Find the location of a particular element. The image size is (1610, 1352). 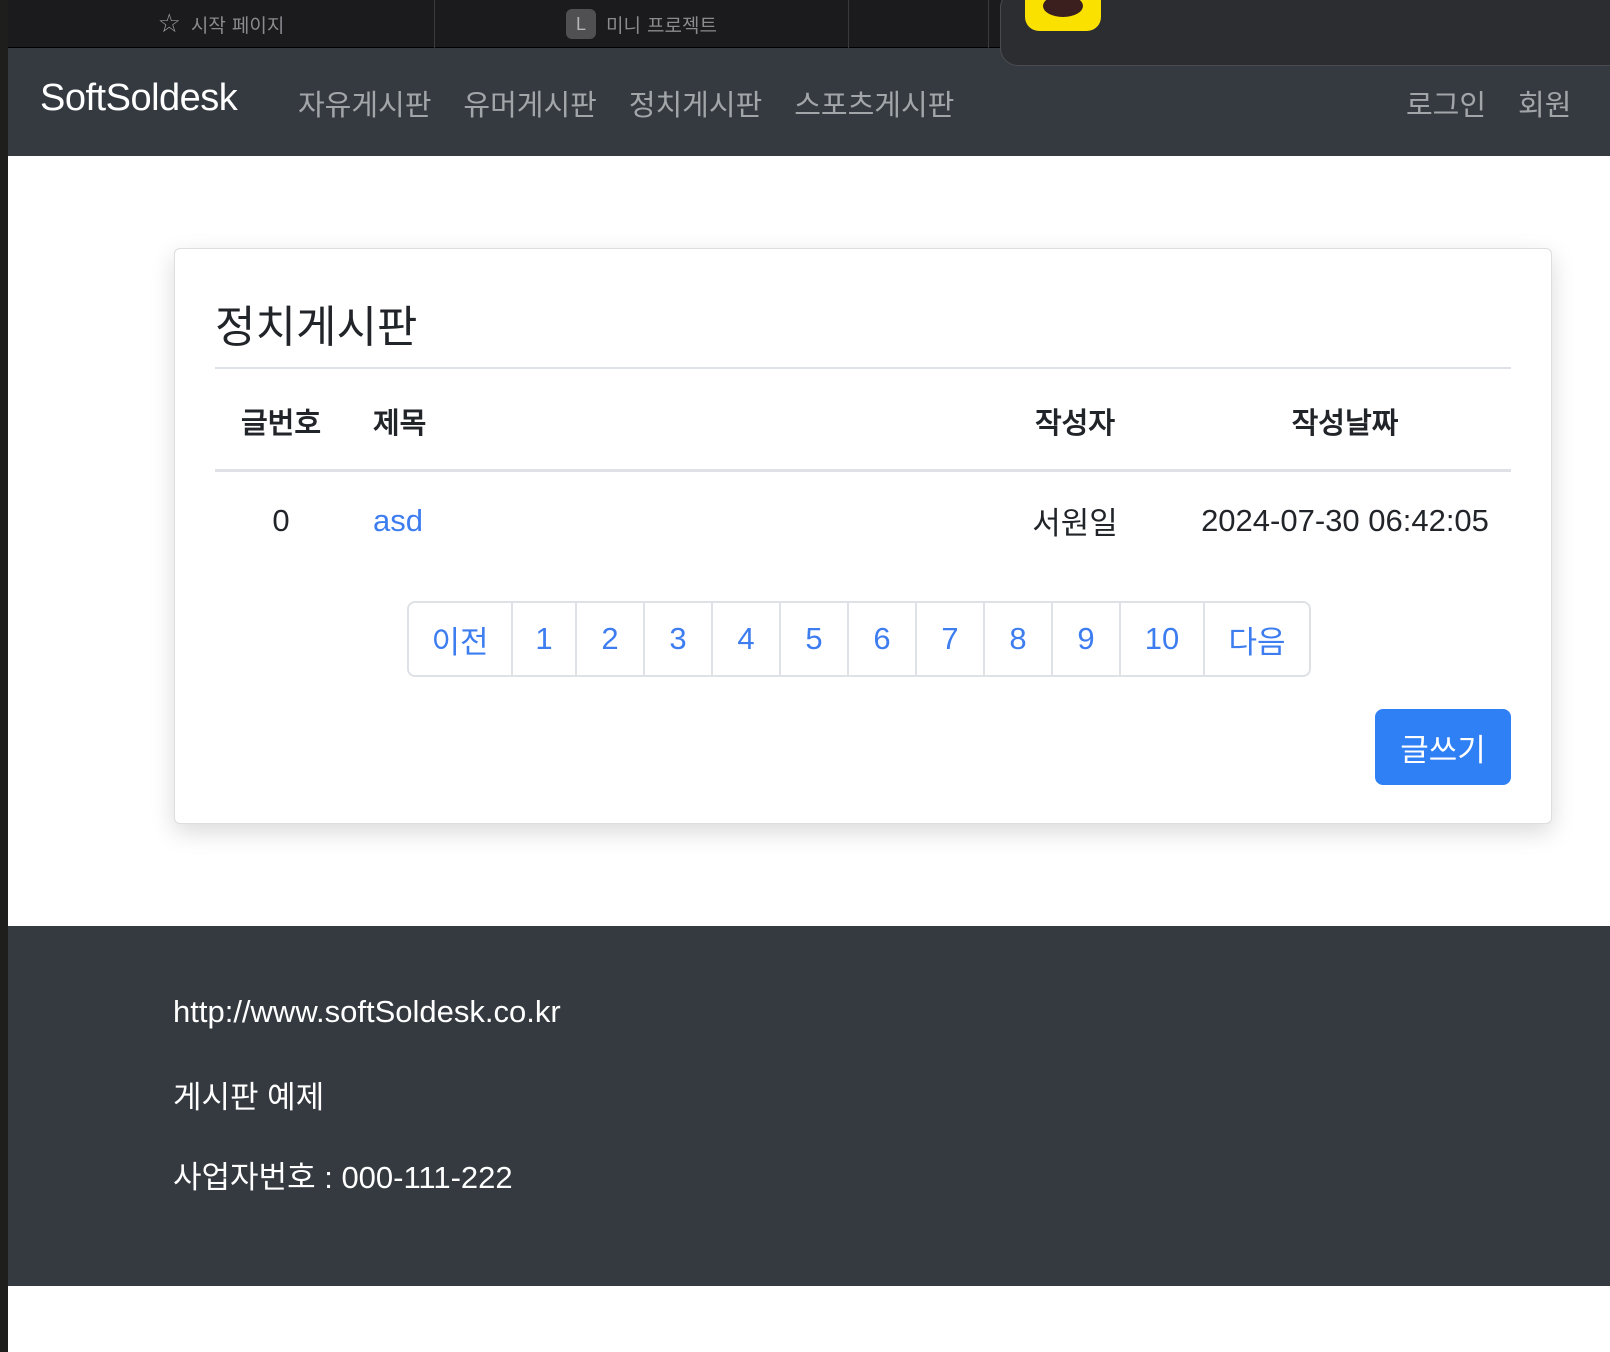

tab-other is located at coordinates (919, 24).